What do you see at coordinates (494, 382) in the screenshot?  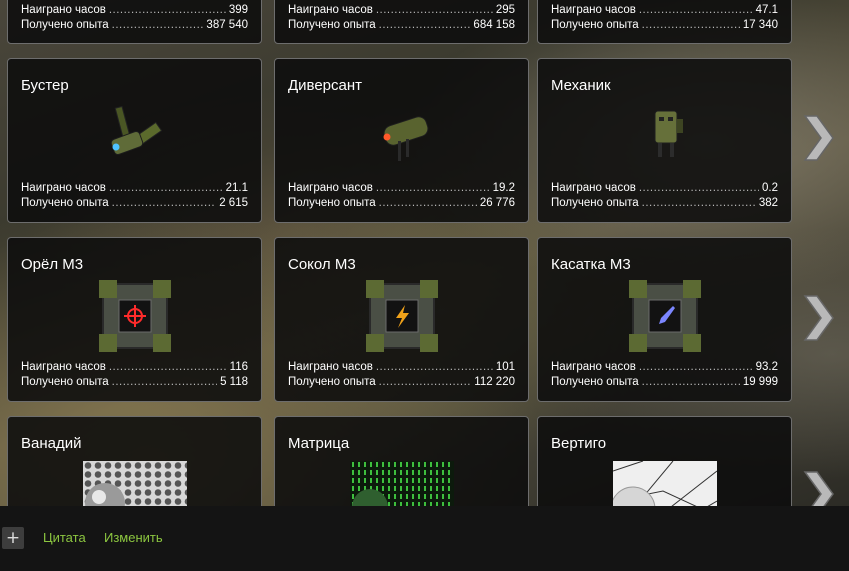 I see `exp-value: 112 220` at bounding box center [494, 382].